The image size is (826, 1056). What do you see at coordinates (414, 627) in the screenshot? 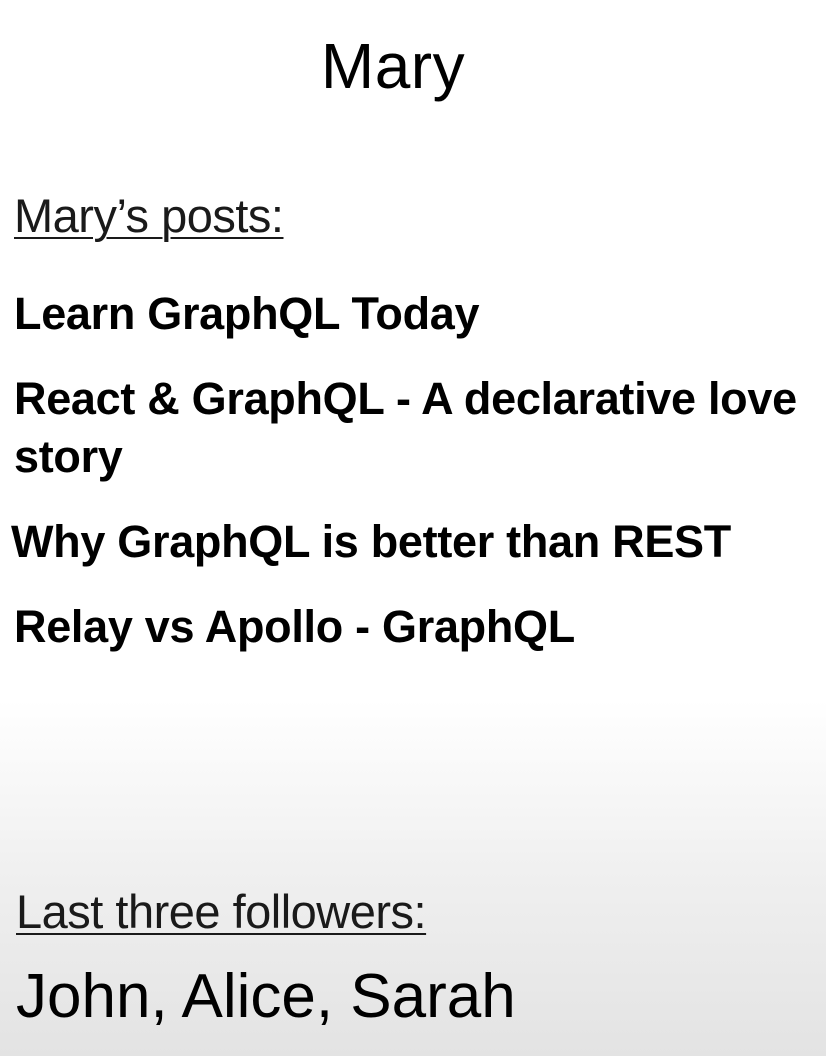
I see `post-item: Relay vs Apollo - GraphQL` at bounding box center [414, 627].